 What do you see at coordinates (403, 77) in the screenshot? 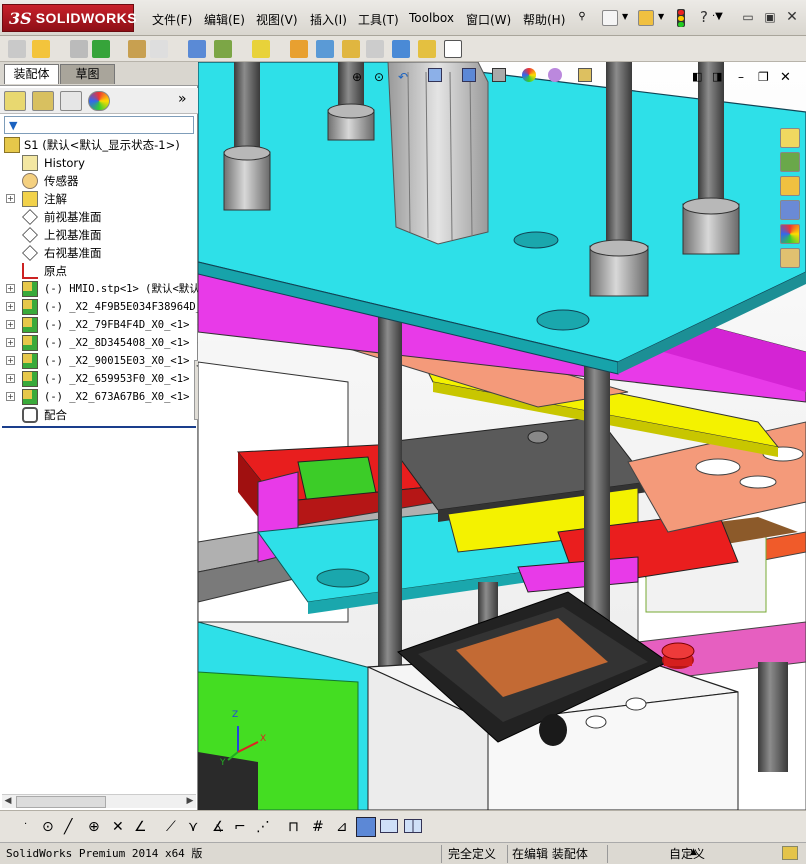
I see `previous-view-icon: ↶` at bounding box center [403, 77].